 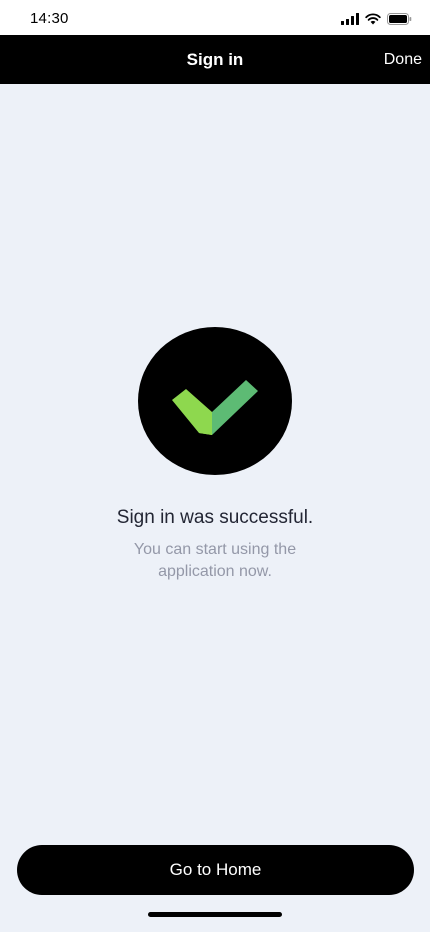 What do you see at coordinates (350, 19) in the screenshot?
I see `signal-icon` at bounding box center [350, 19].